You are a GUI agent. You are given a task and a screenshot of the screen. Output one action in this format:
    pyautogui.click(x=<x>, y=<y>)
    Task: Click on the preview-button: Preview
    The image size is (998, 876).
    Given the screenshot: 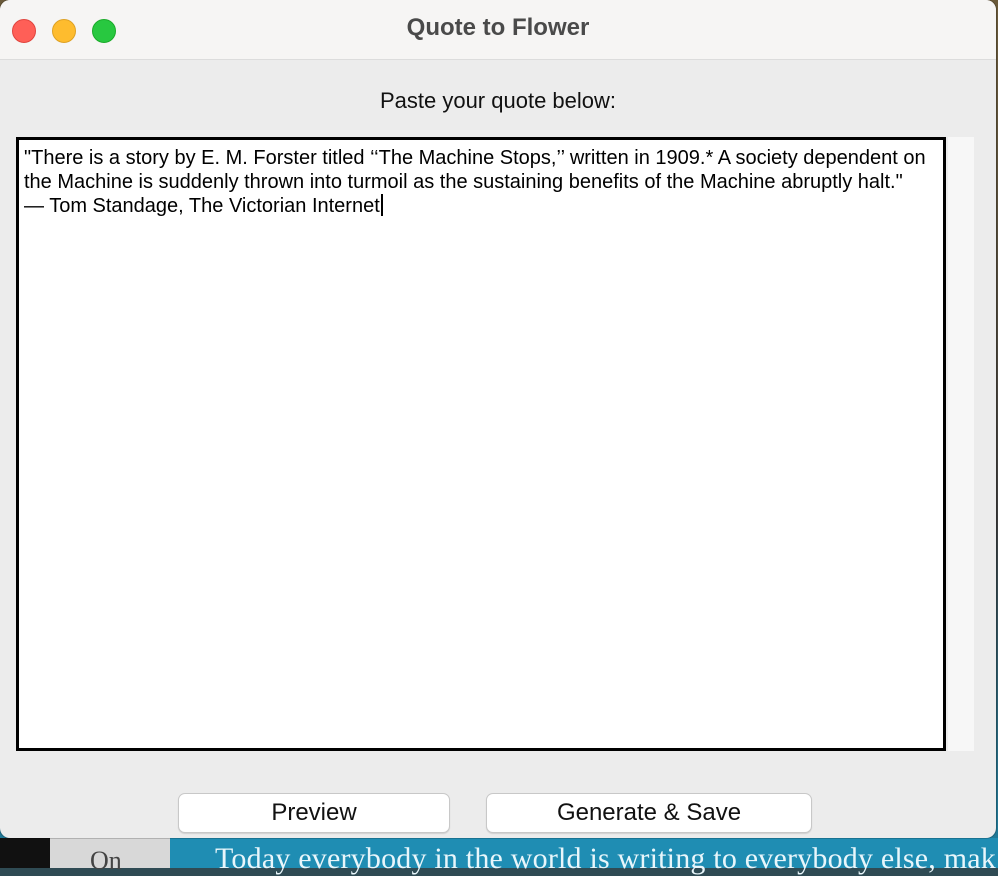 What is the action you would take?
    pyautogui.click(x=314, y=813)
    